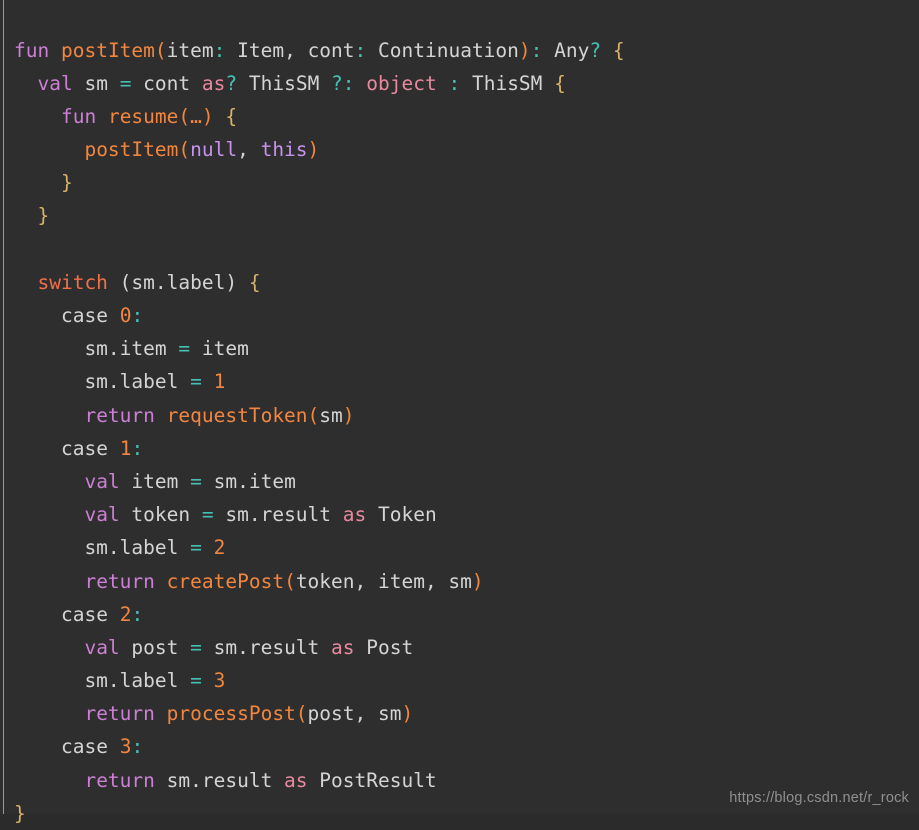 The image size is (919, 830). What do you see at coordinates (220, 381) in the screenshot?
I see `code-token: 1` at bounding box center [220, 381].